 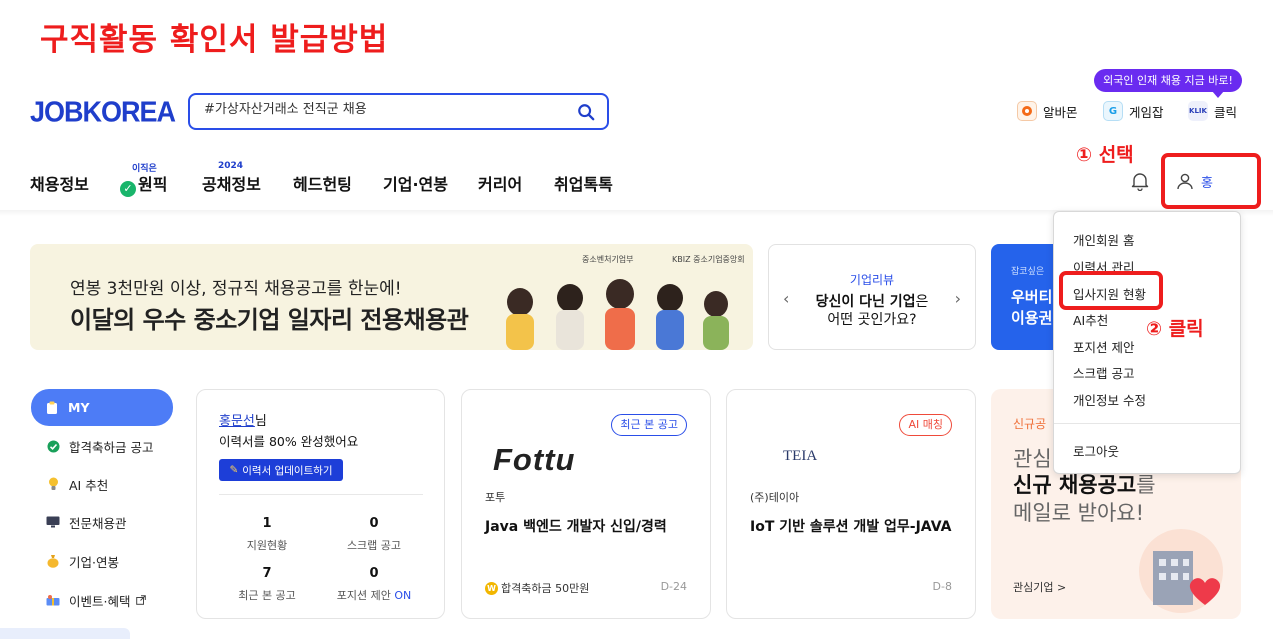 I want to click on stat-position-offer: 0 포지션 제안 ON, so click(x=374, y=584).